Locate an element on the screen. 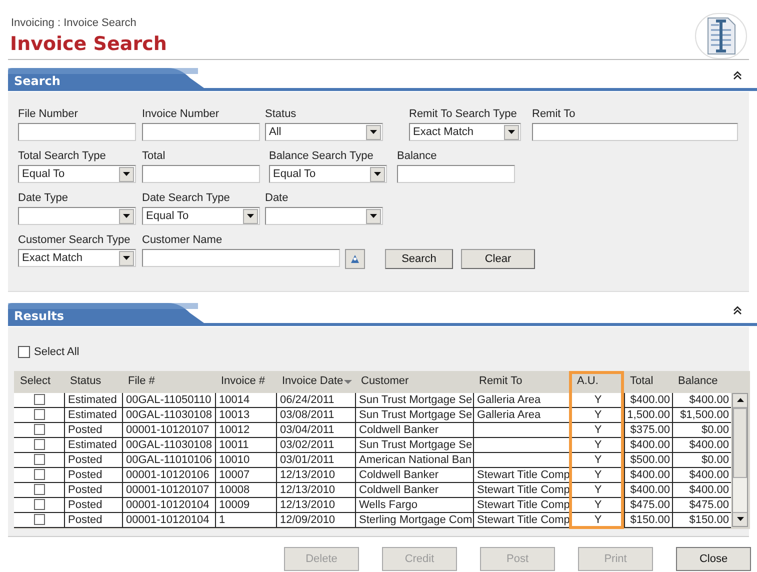  scroll-up-icon is located at coordinates (740, 401).